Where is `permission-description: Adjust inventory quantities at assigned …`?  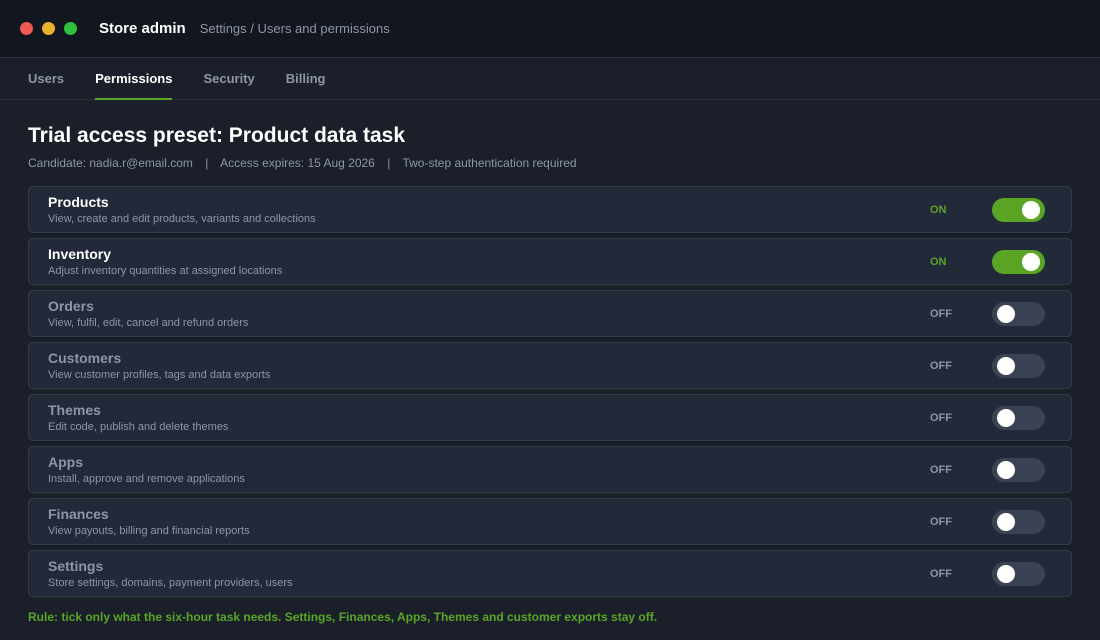
permission-description: Adjust inventory quantities at assigned … is located at coordinates (165, 271).